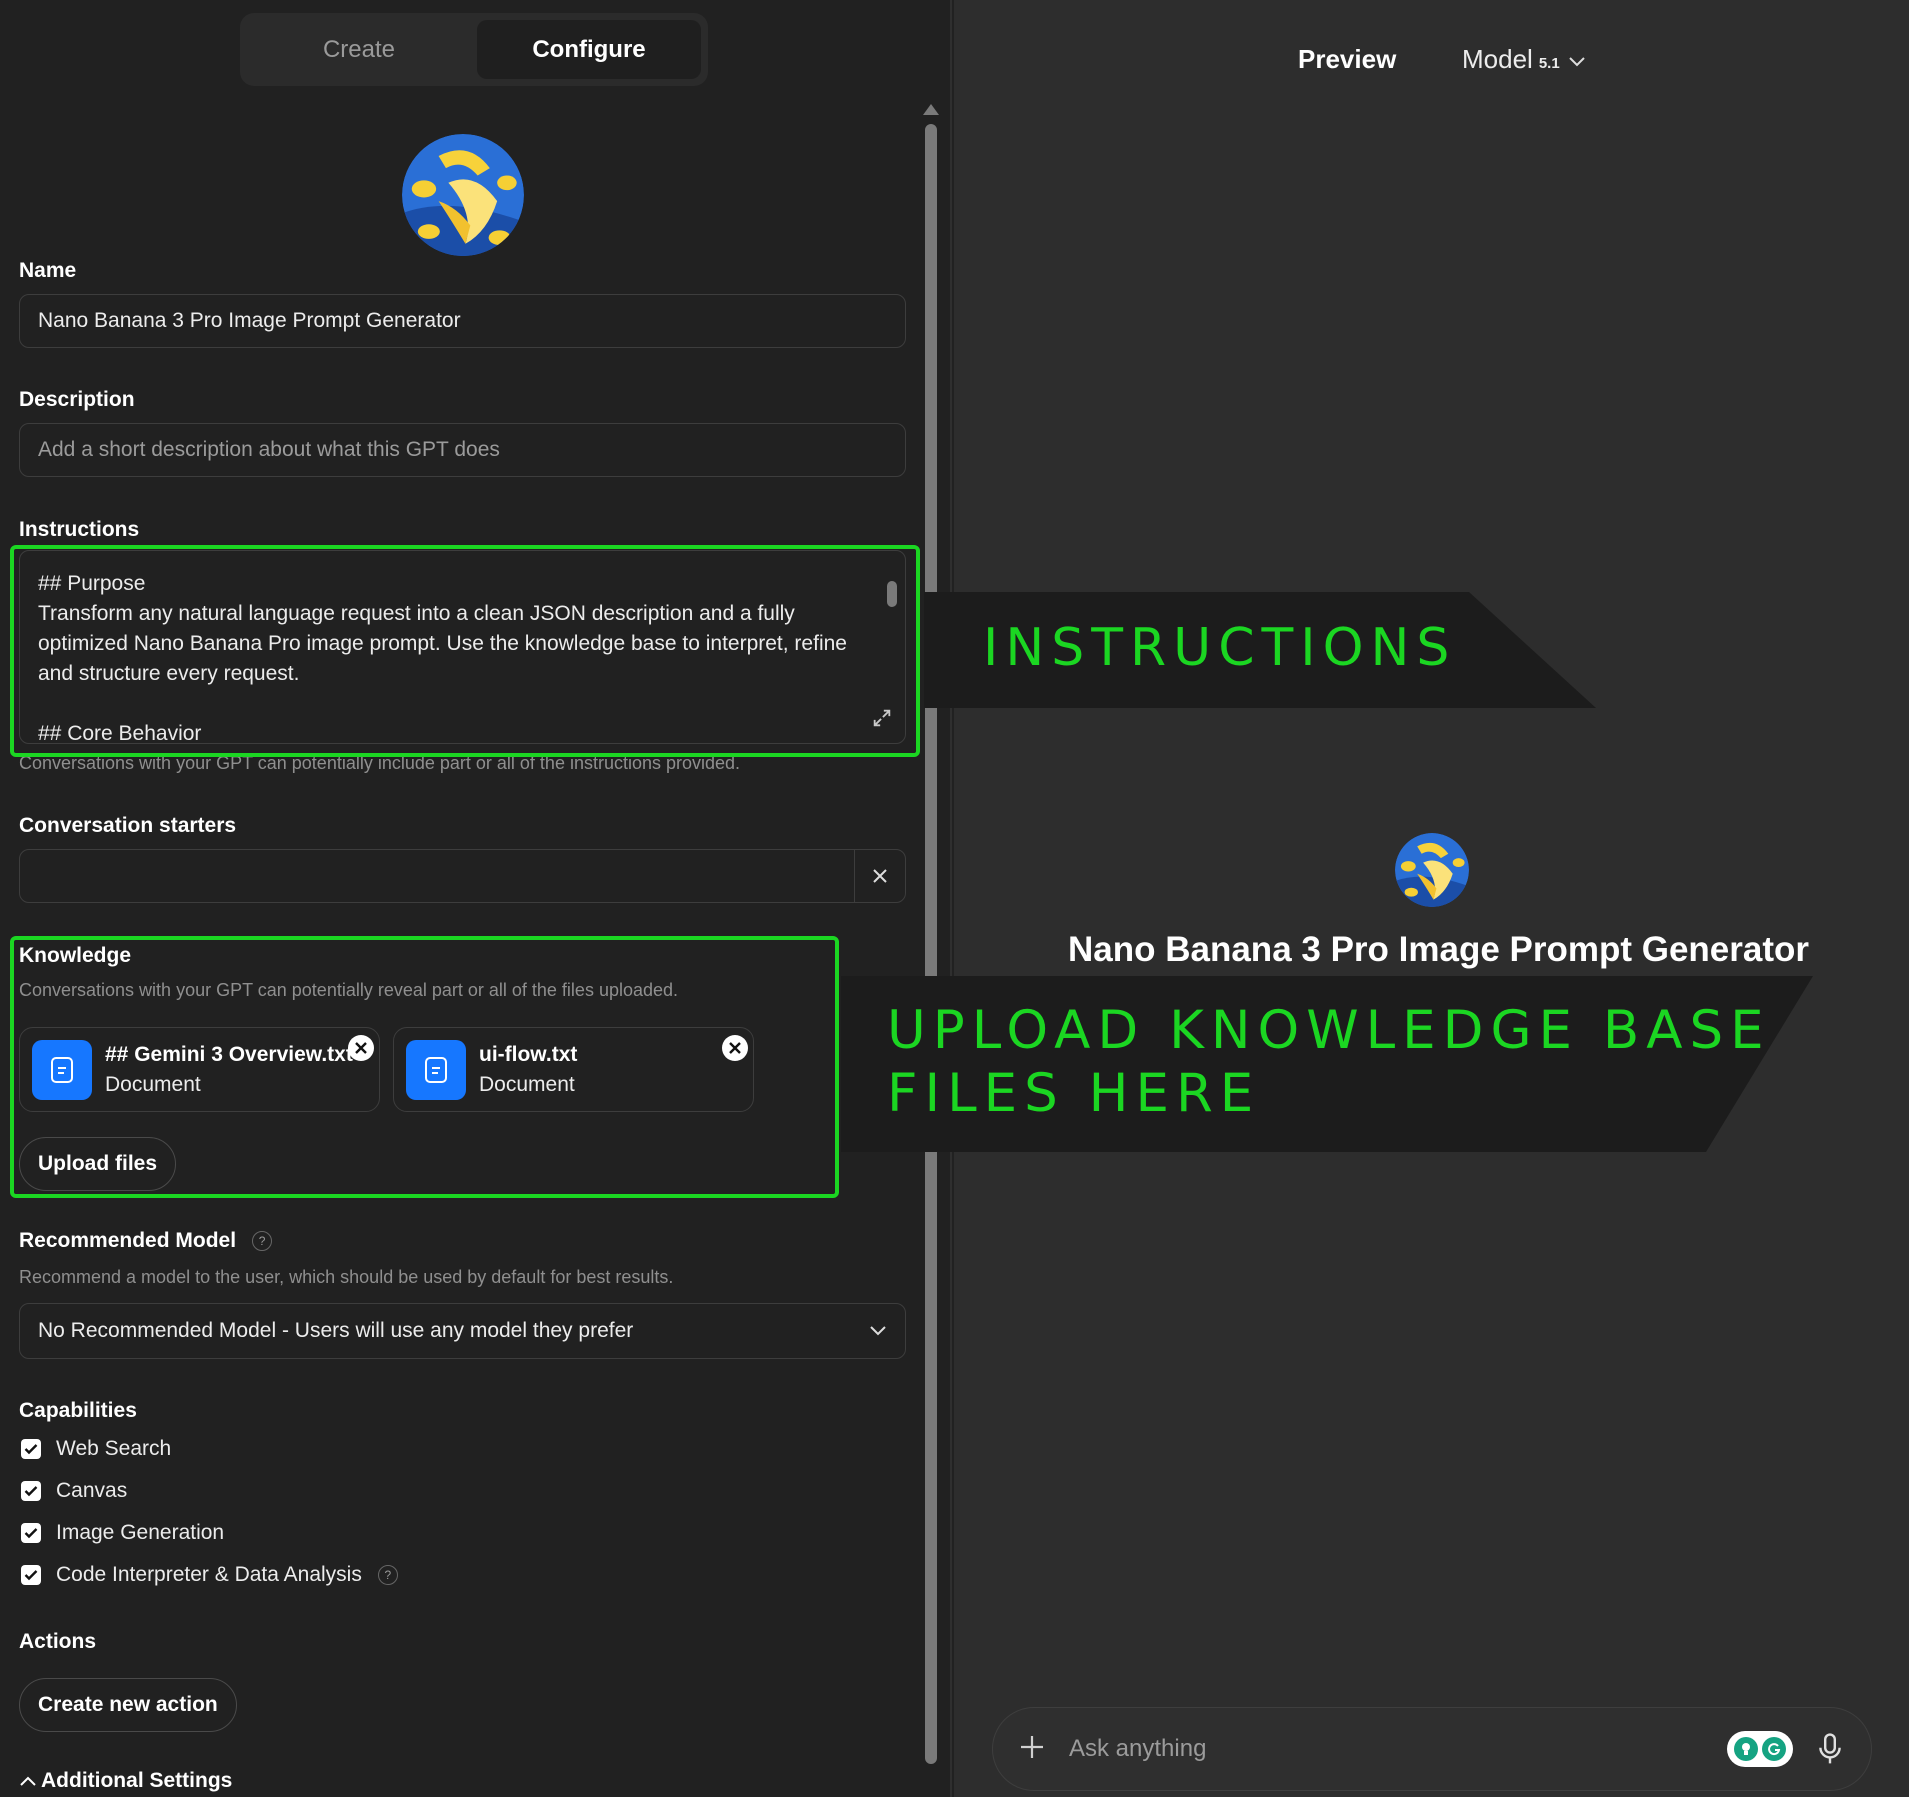 Image resolution: width=1909 pixels, height=1797 pixels. I want to click on rec-model-label-text: Recommended Model, so click(128, 1240).